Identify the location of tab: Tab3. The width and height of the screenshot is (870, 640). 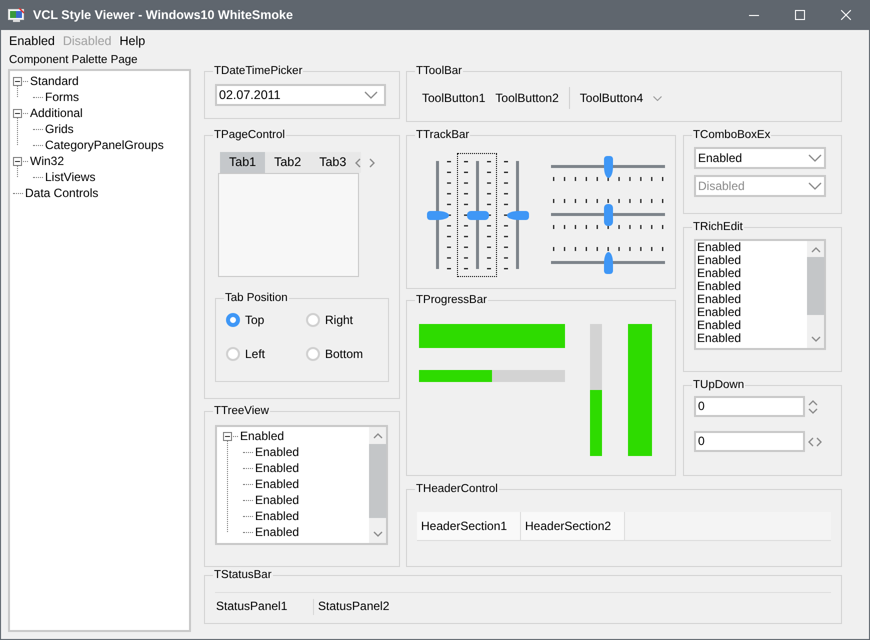
(333, 162).